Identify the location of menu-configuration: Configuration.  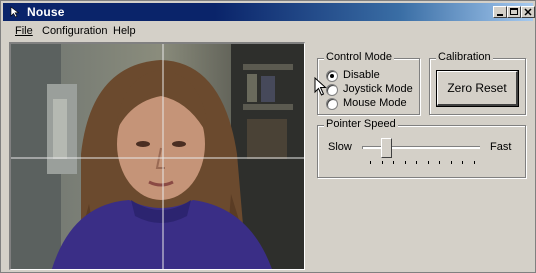
(74, 31).